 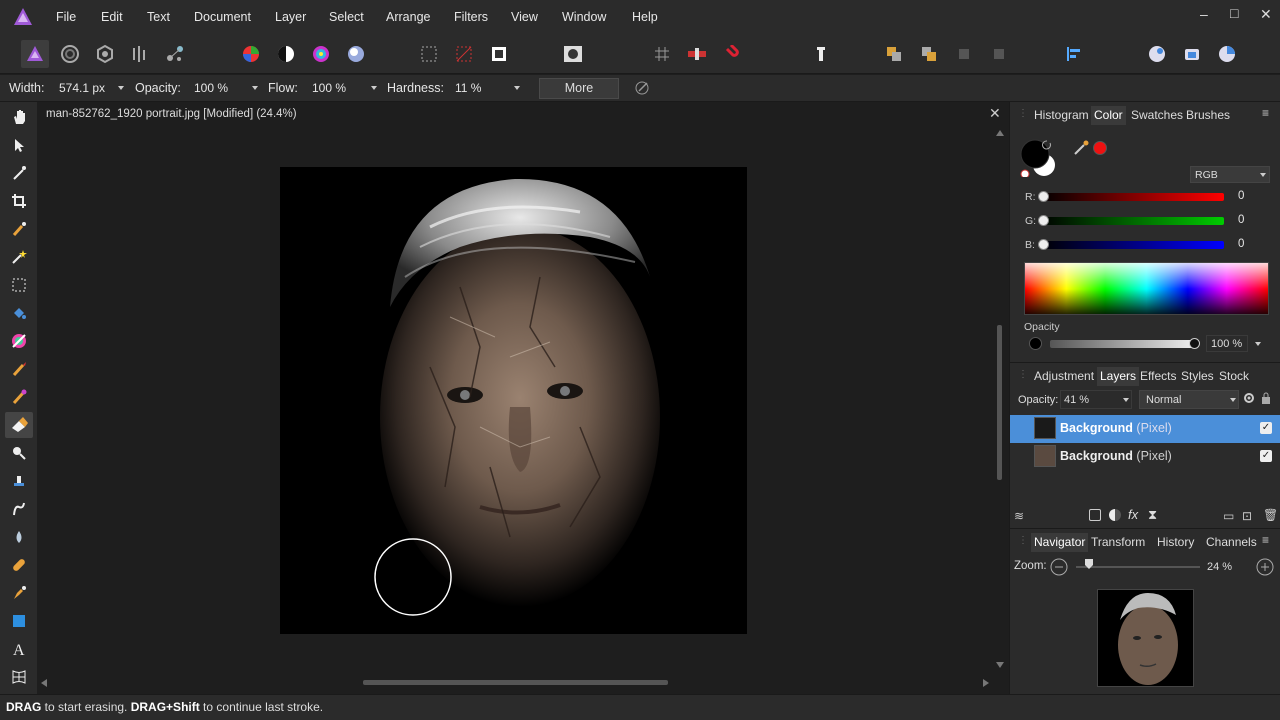 I want to click on add-layer-icon: ⊡, so click(x=1247, y=516).